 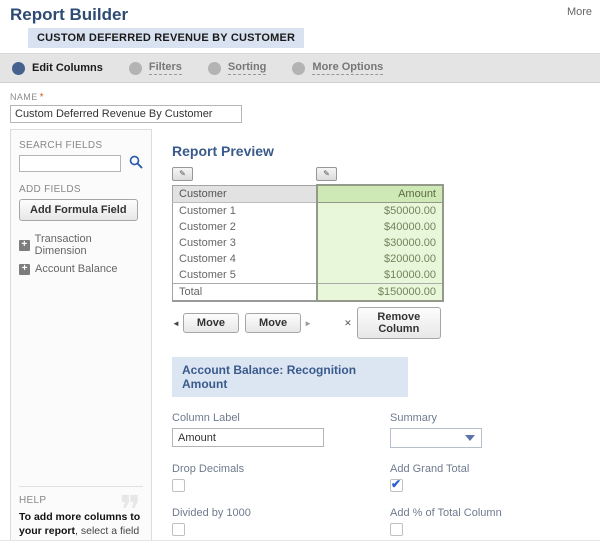 I want to click on summary-field: Summary, so click(x=495, y=430).